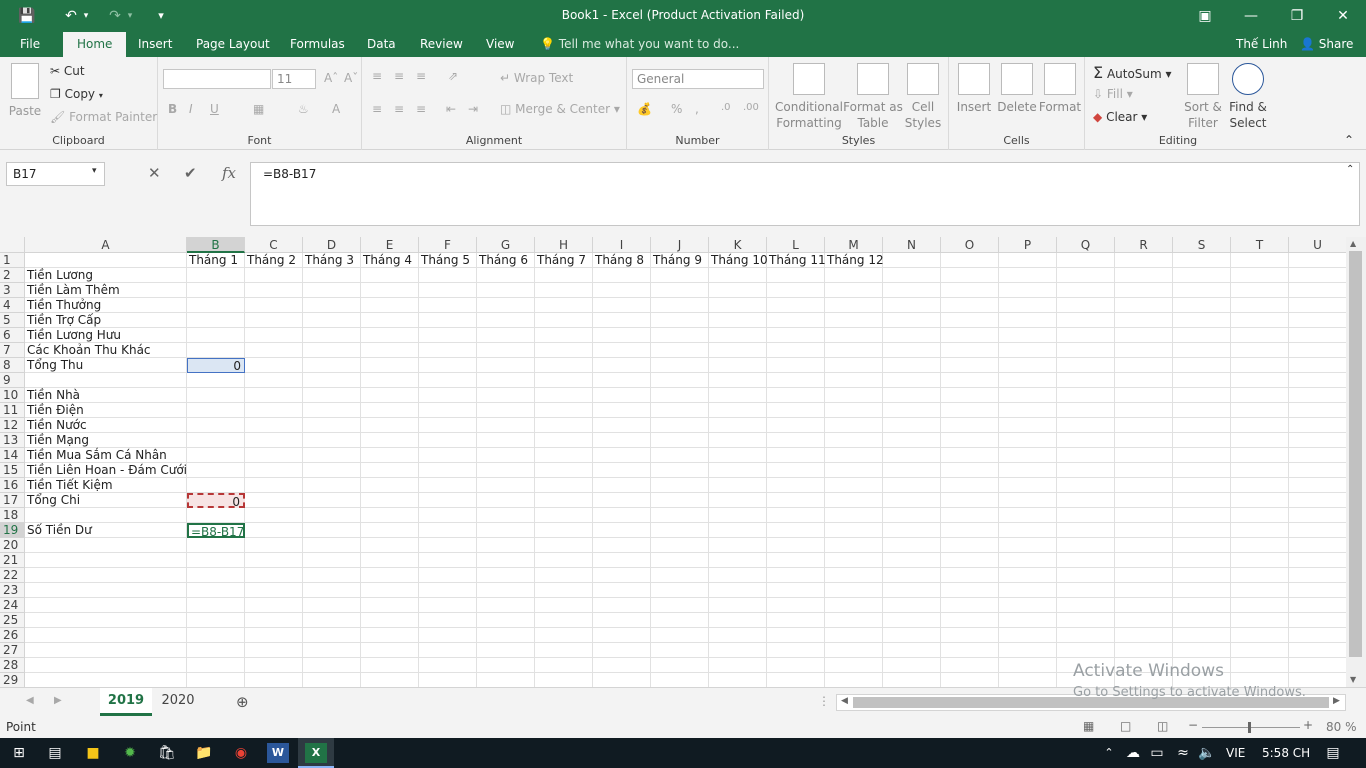  I want to click on row-header-17: 17, so click(12, 500).